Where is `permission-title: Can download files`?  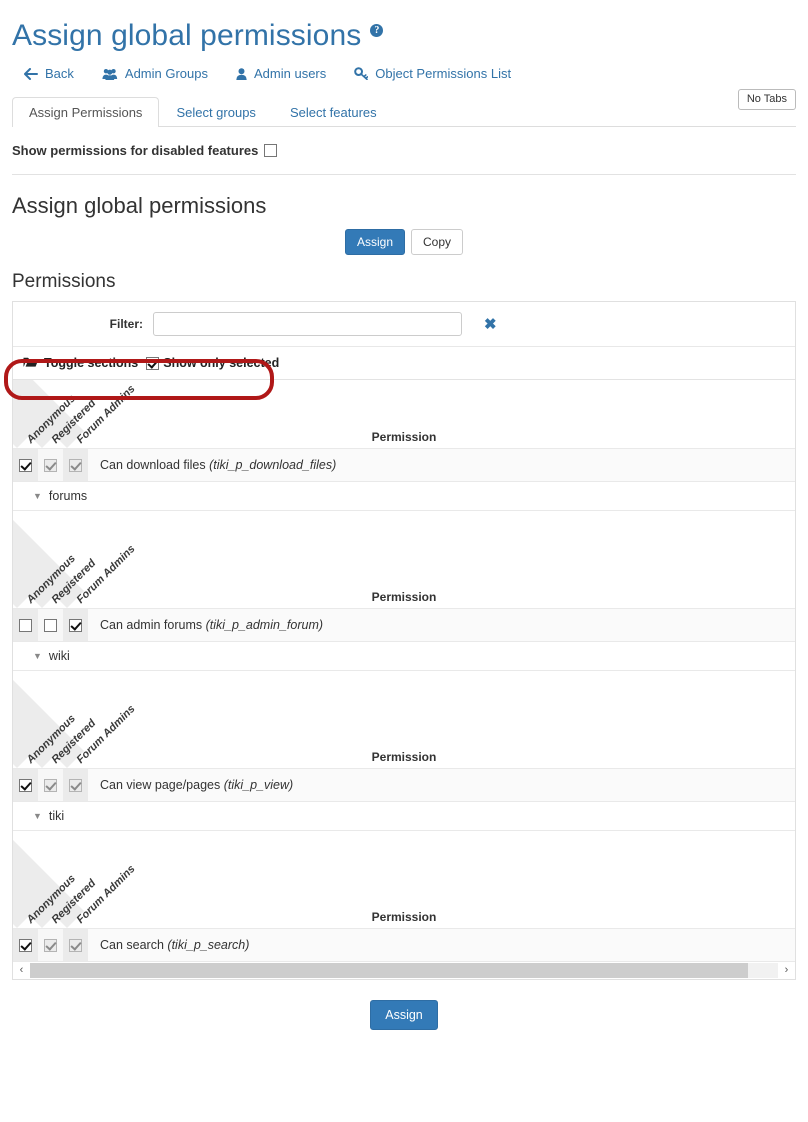 permission-title: Can download files is located at coordinates (153, 465).